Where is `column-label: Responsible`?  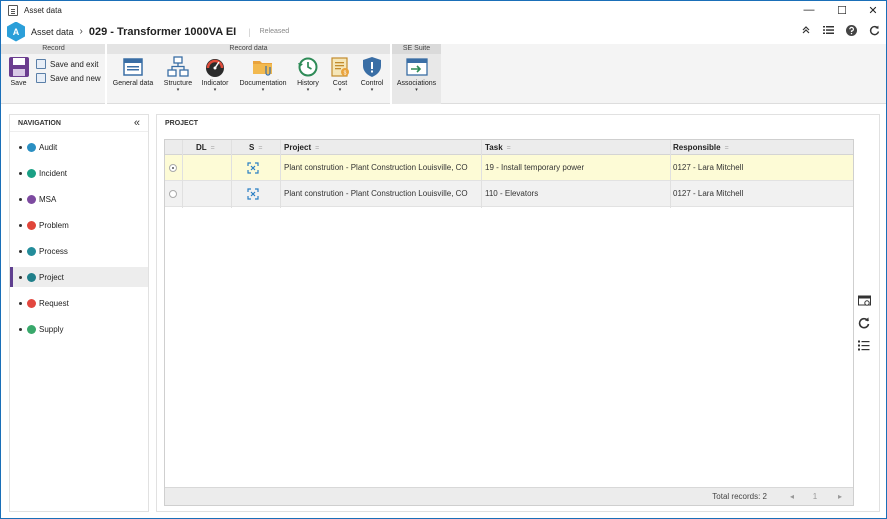 column-label: Responsible is located at coordinates (697, 147).